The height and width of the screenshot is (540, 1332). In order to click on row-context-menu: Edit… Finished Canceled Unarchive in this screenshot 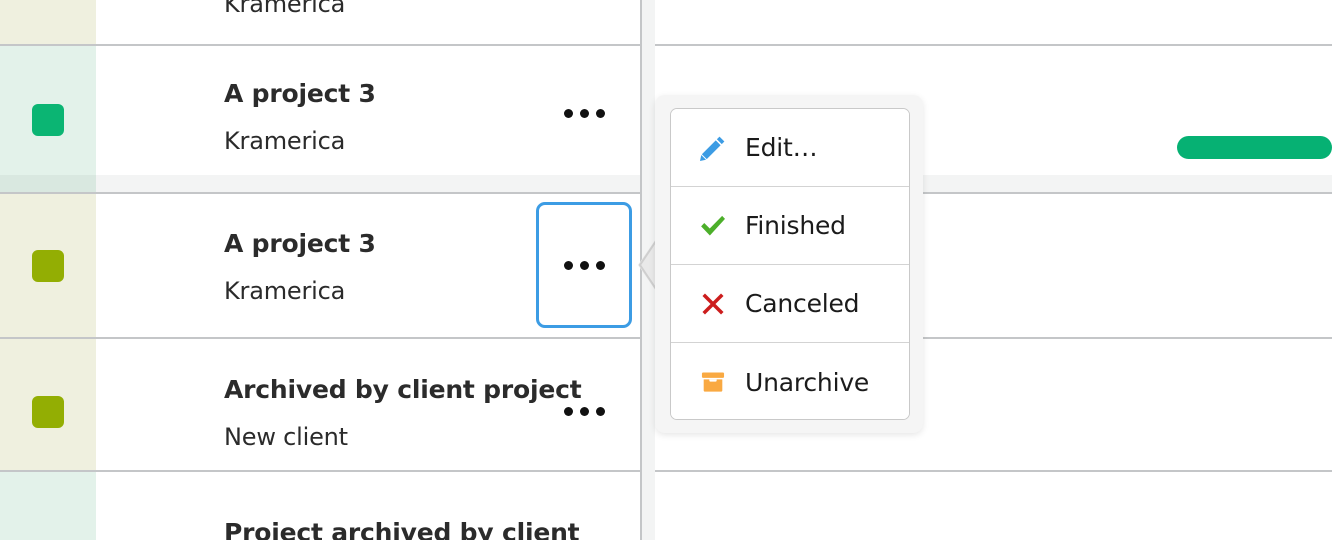, I will do `click(789, 264)`.